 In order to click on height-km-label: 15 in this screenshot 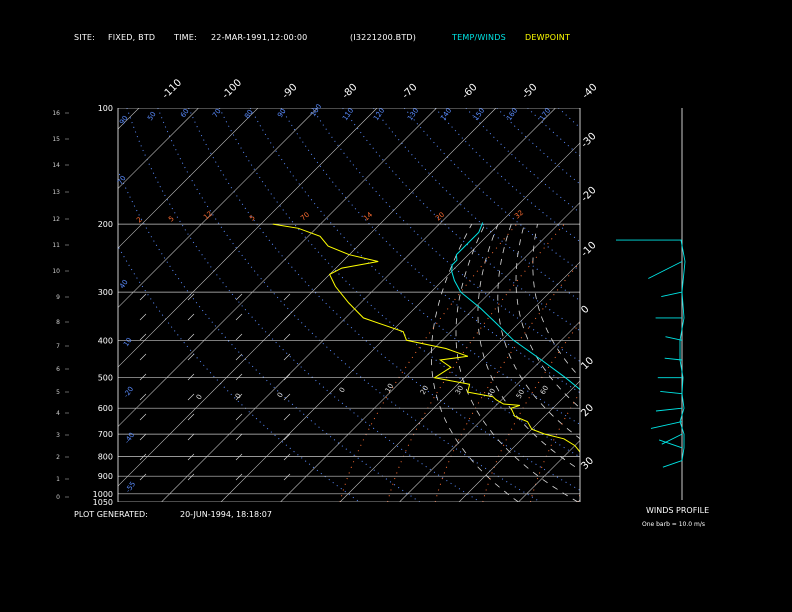, I will do `click(56, 139)`.